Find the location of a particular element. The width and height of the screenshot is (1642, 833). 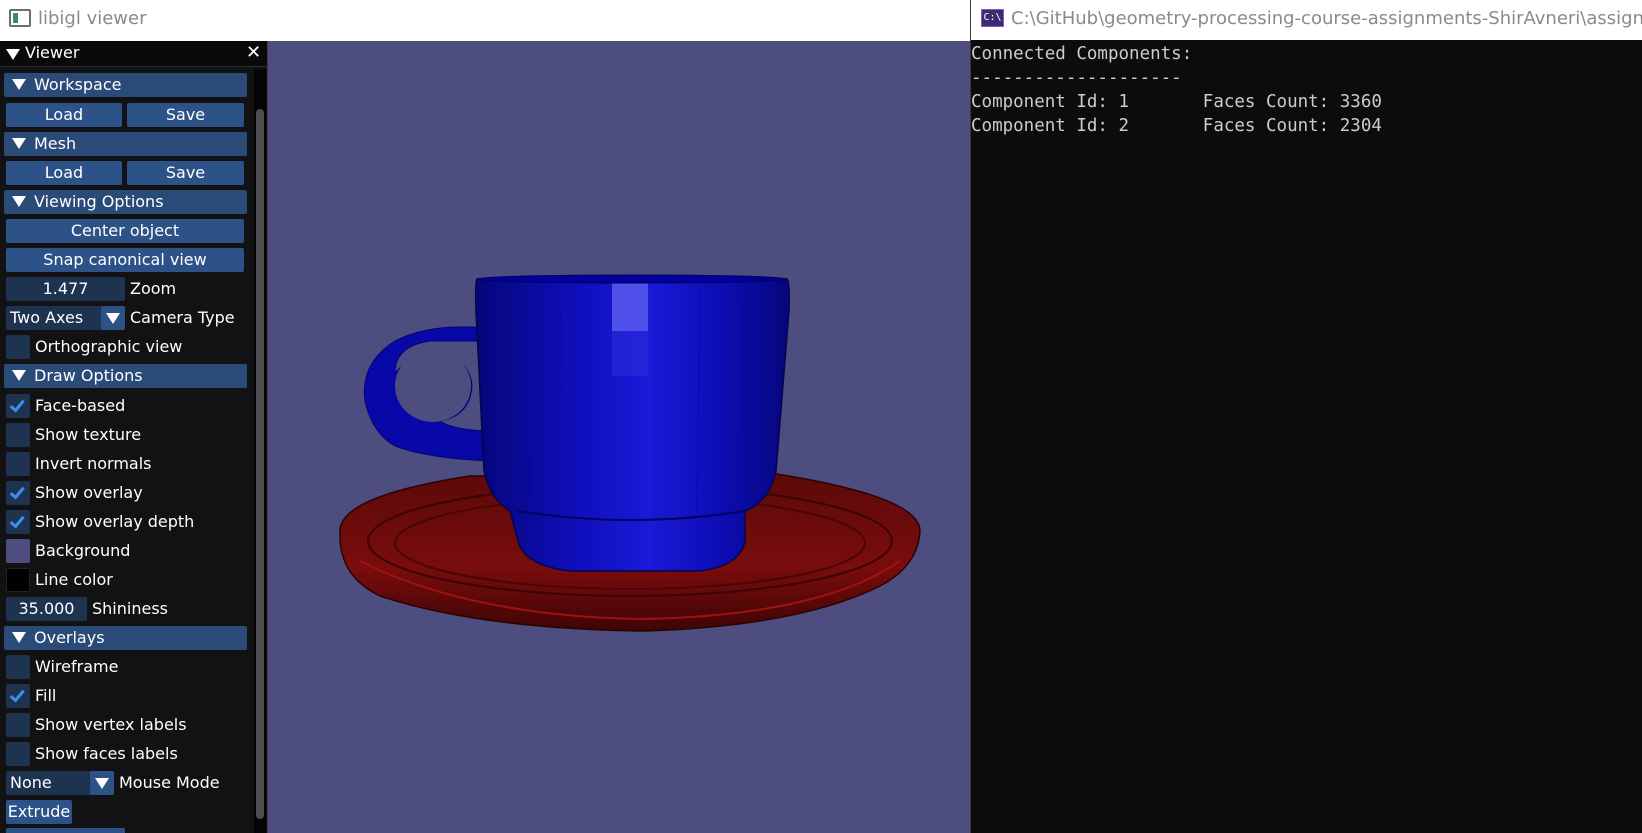

console-line: Component Id: 2 Faces Count: 2304 is located at coordinates (1176, 126).